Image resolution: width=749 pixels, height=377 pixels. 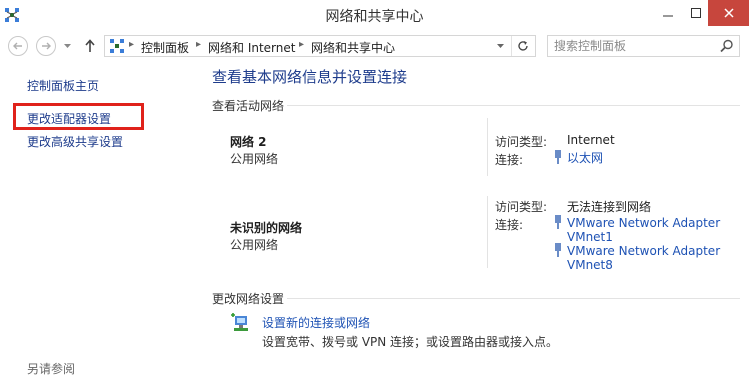 I want to click on active-networks-heading: 查看活动网络, so click(x=248, y=106).